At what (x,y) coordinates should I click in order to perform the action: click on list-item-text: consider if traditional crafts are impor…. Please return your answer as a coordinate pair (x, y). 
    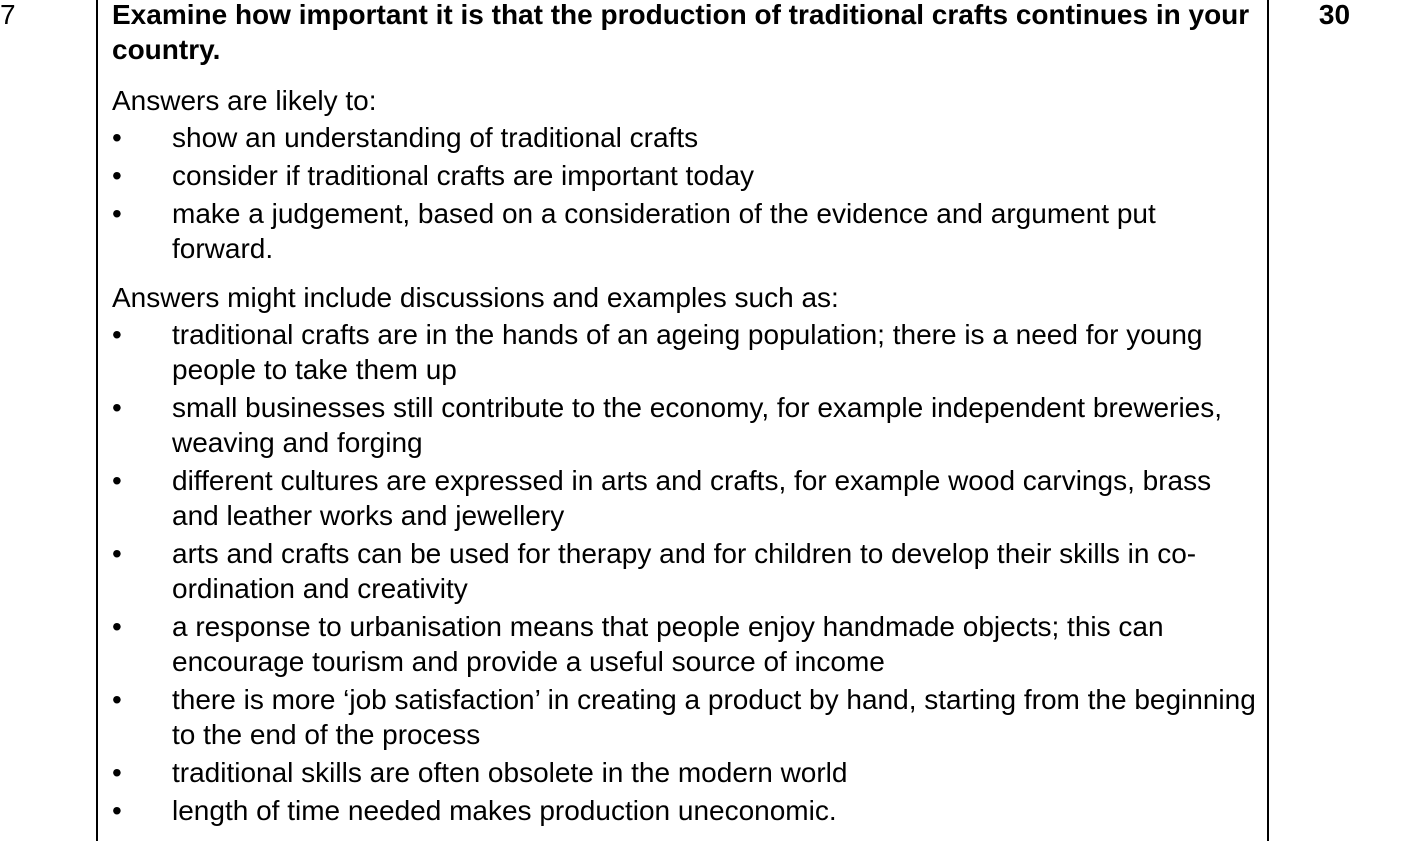
    Looking at the image, I should click on (463, 175).